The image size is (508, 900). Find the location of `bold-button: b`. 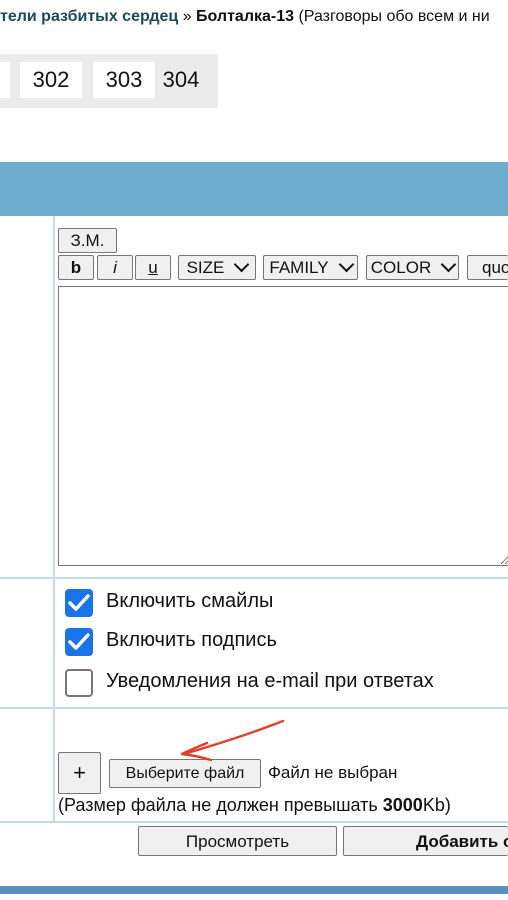

bold-button: b is located at coordinates (76, 267).